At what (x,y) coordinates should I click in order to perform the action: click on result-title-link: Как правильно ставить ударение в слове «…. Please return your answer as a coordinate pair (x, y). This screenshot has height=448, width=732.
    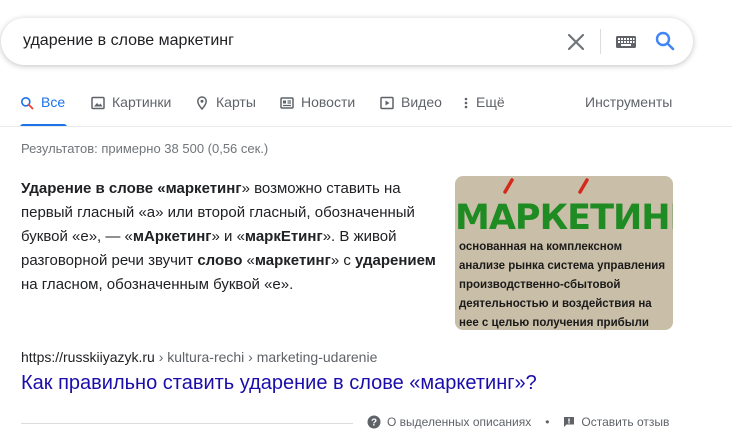
    Looking at the image, I should click on (279, 383).